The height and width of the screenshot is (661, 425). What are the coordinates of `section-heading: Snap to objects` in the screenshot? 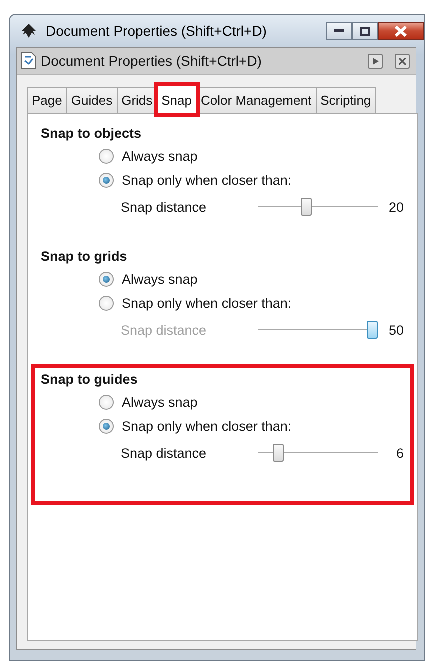 It's located at (91, 133).